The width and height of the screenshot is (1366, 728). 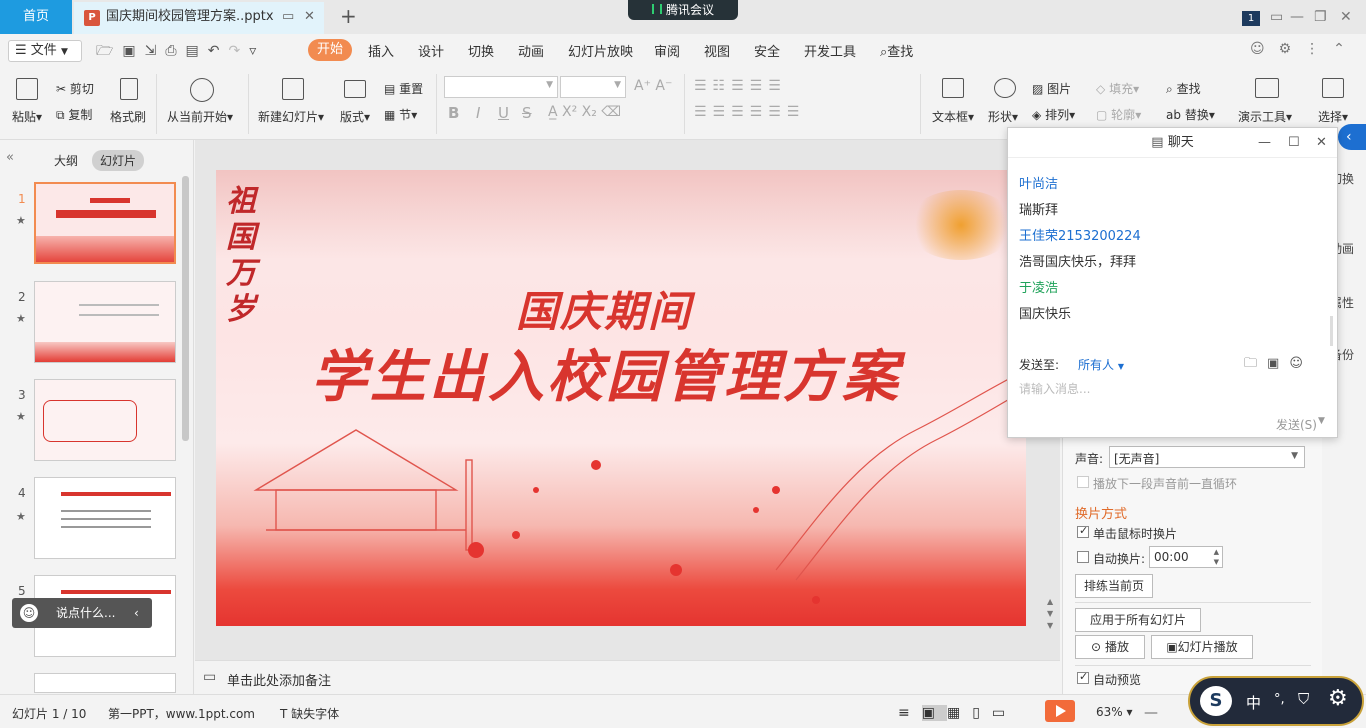 I want to click on tab-security: 安全, so click(x=767, y=50).